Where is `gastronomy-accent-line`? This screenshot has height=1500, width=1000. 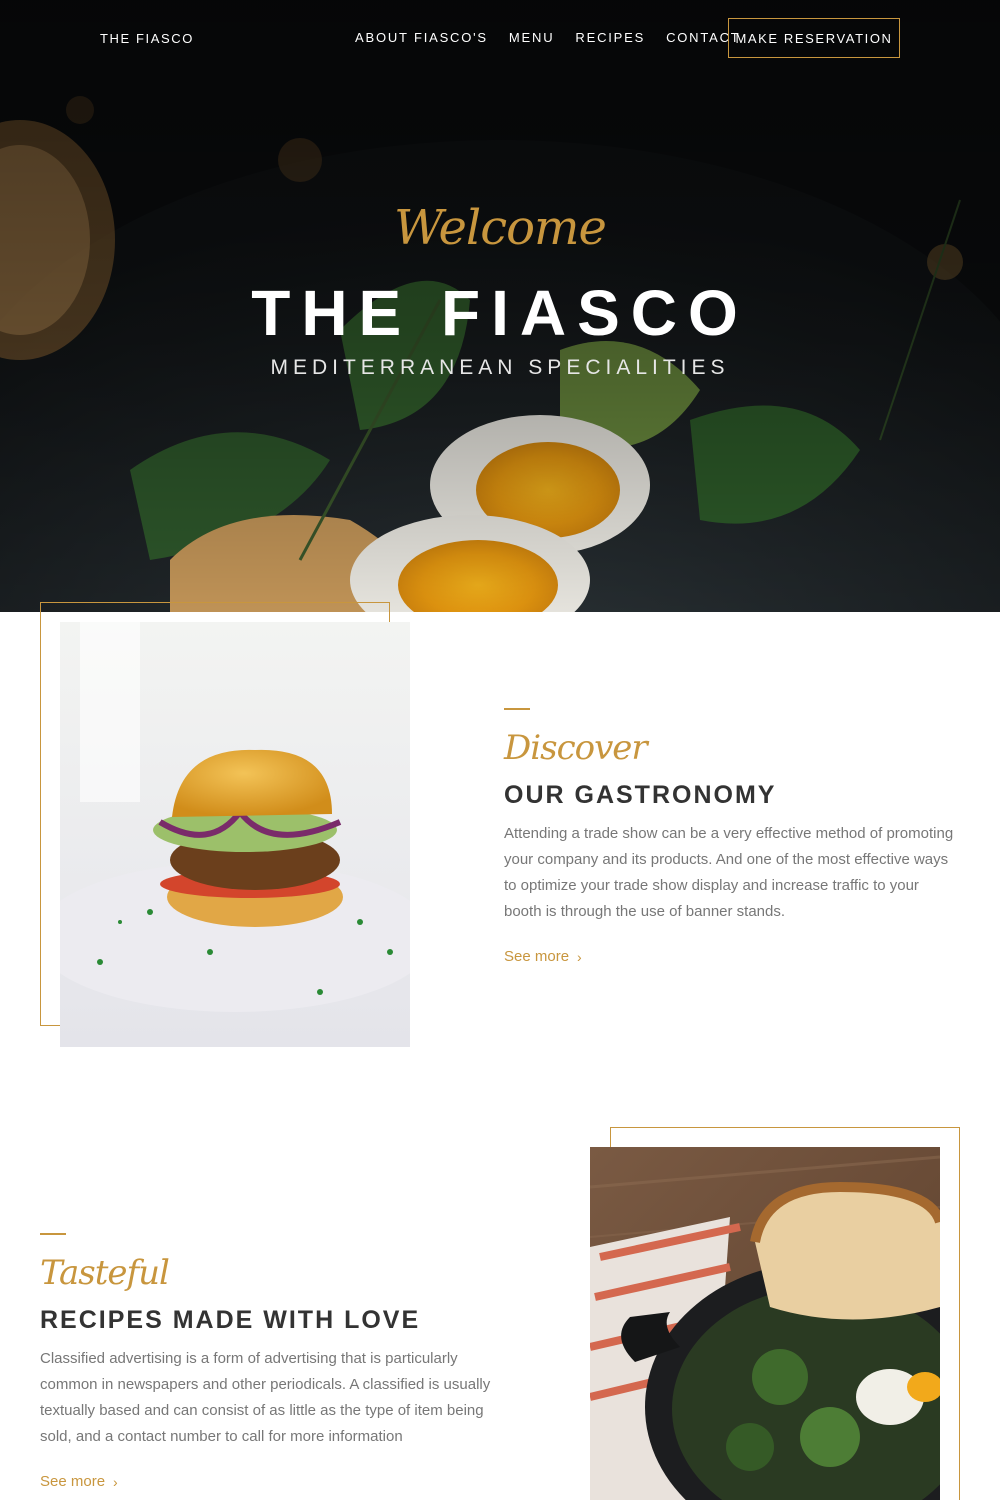
gastronomy-accent-line is located at coordinates (517, 709).